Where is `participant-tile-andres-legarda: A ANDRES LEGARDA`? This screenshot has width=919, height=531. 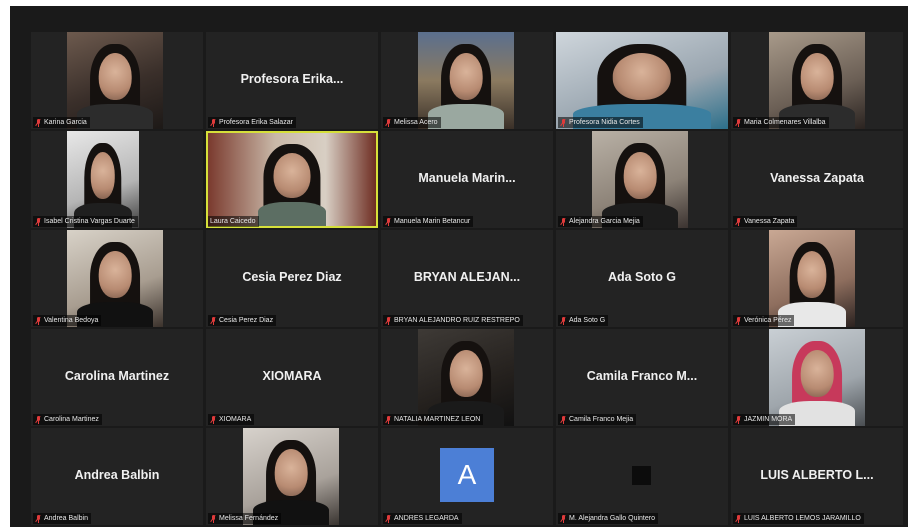
participant-tile-andres-legarda: A ANDRES LEGARDA is located at coordinates (467, 476).